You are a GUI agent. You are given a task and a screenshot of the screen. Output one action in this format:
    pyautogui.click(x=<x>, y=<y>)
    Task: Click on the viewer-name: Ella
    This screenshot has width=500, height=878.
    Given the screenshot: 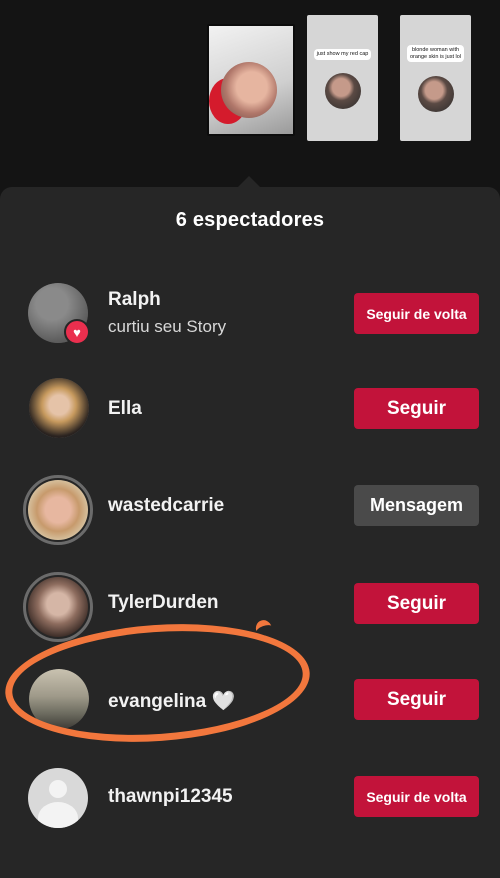 What is the action you would take?
    pyautogui.click(x=125, y=409)
    